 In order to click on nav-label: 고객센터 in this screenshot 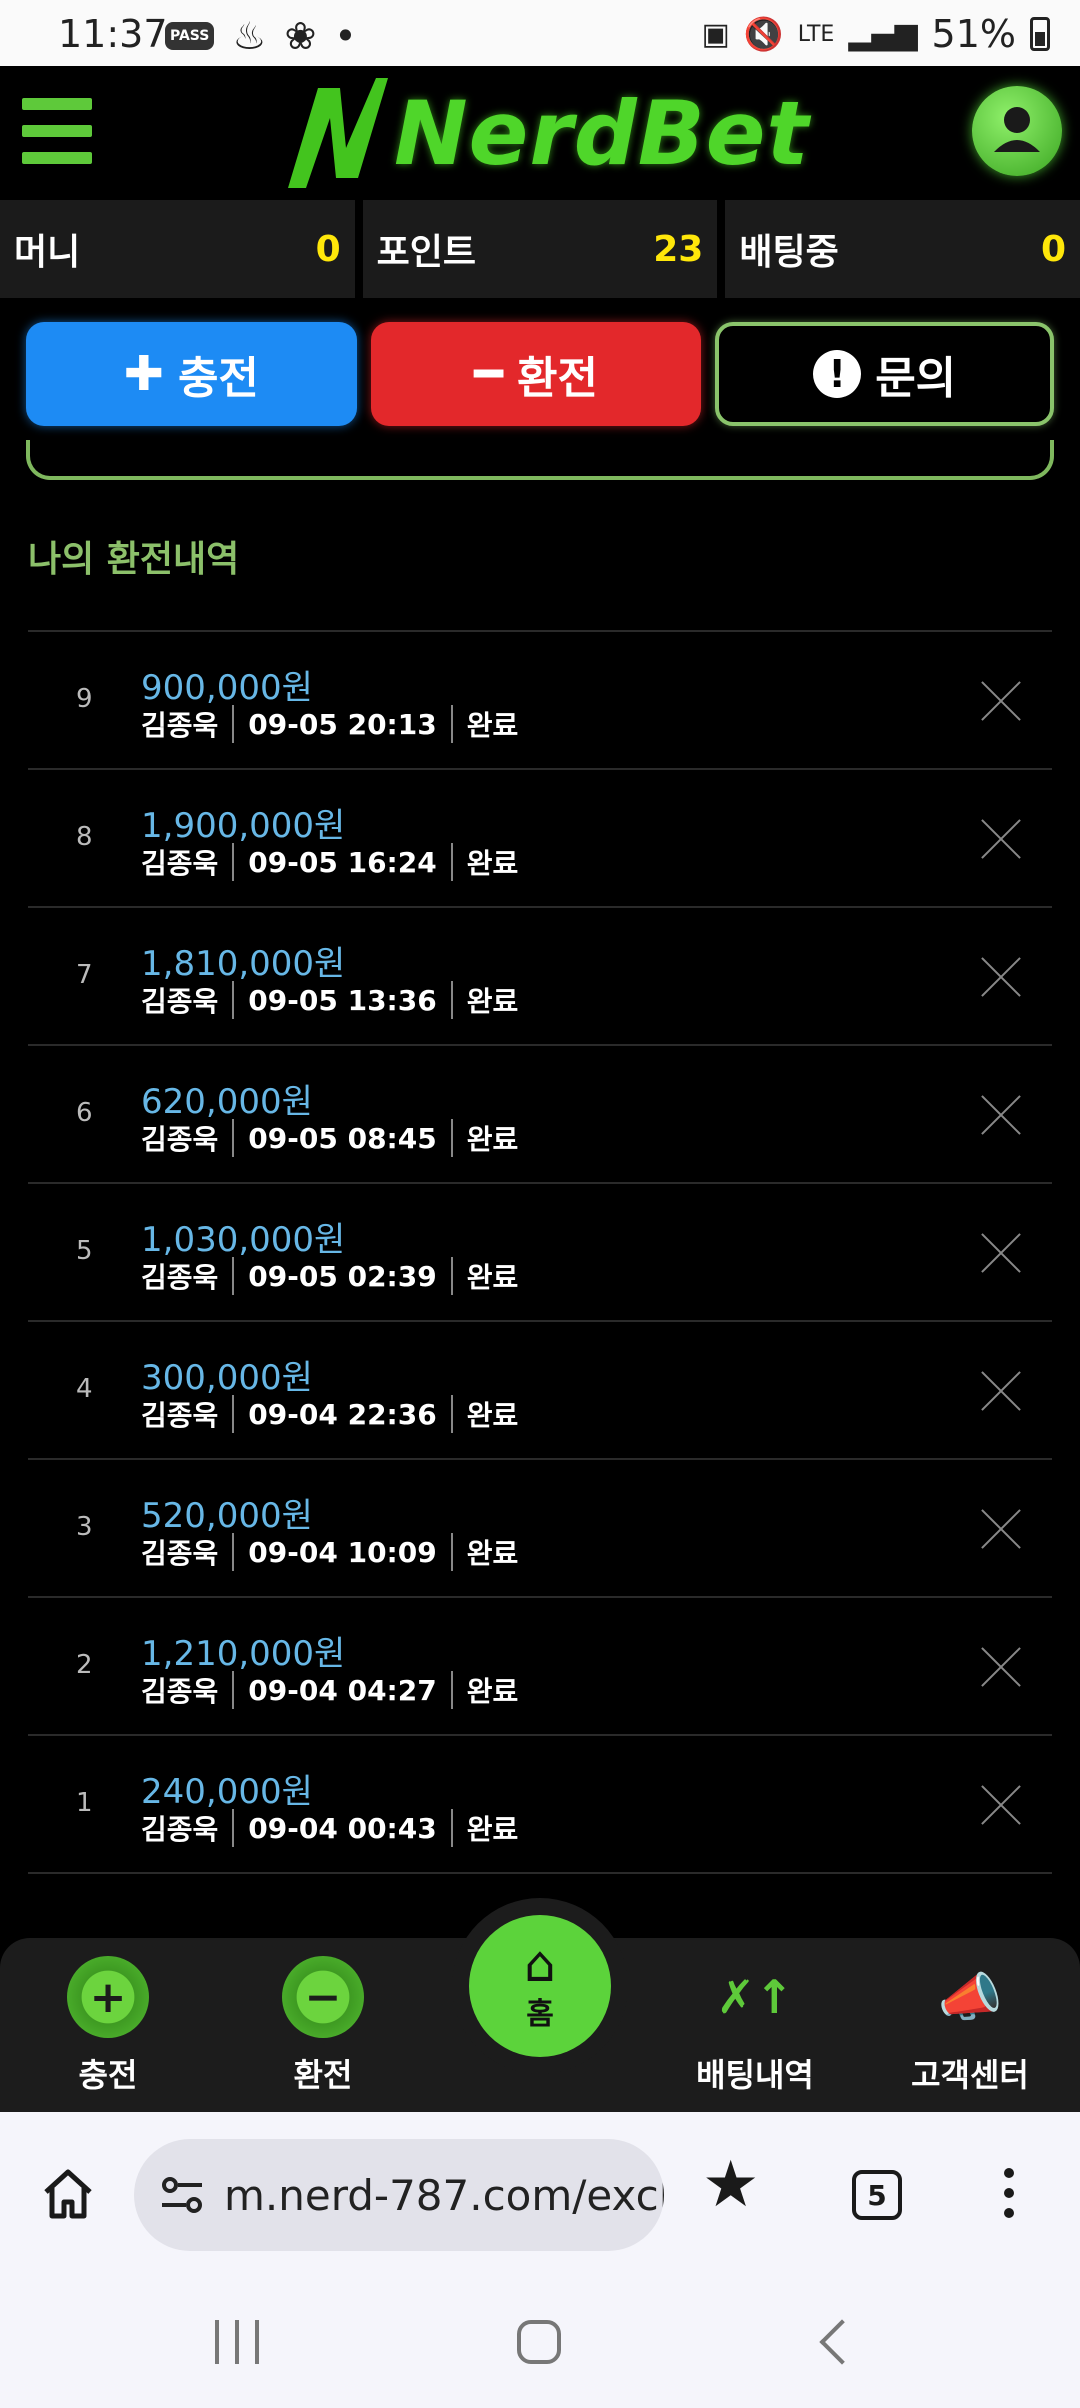, I will do `click(970, 2075)`.